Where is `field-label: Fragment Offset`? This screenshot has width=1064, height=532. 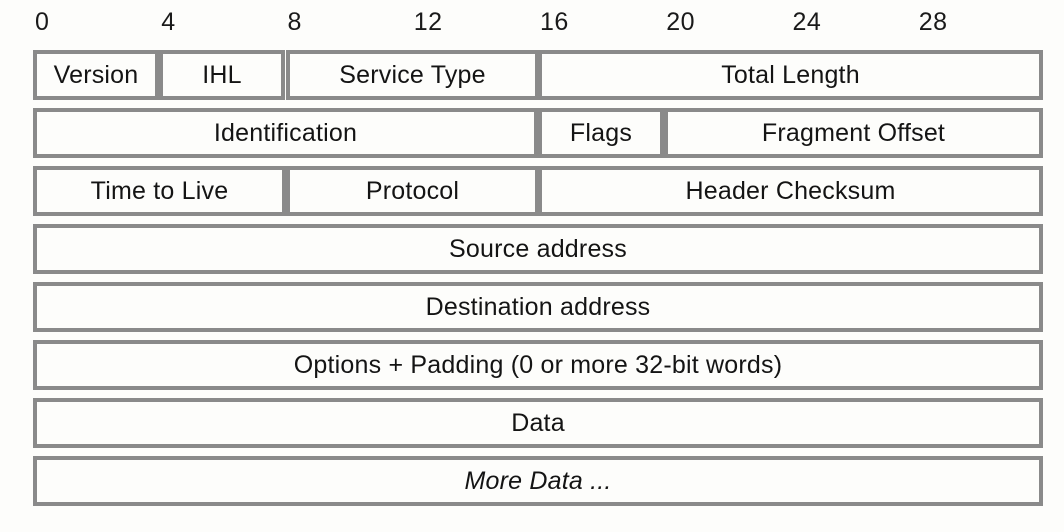
field-label: Fragment Offset is located at coordinates (853, 133).